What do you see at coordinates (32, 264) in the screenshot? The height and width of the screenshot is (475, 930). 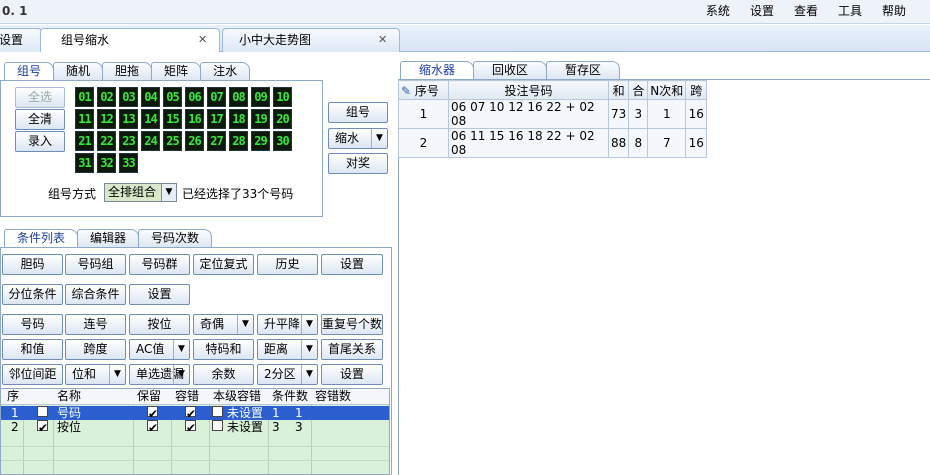 I see `condition-button: 胆码` at bounding box center [32, 264].